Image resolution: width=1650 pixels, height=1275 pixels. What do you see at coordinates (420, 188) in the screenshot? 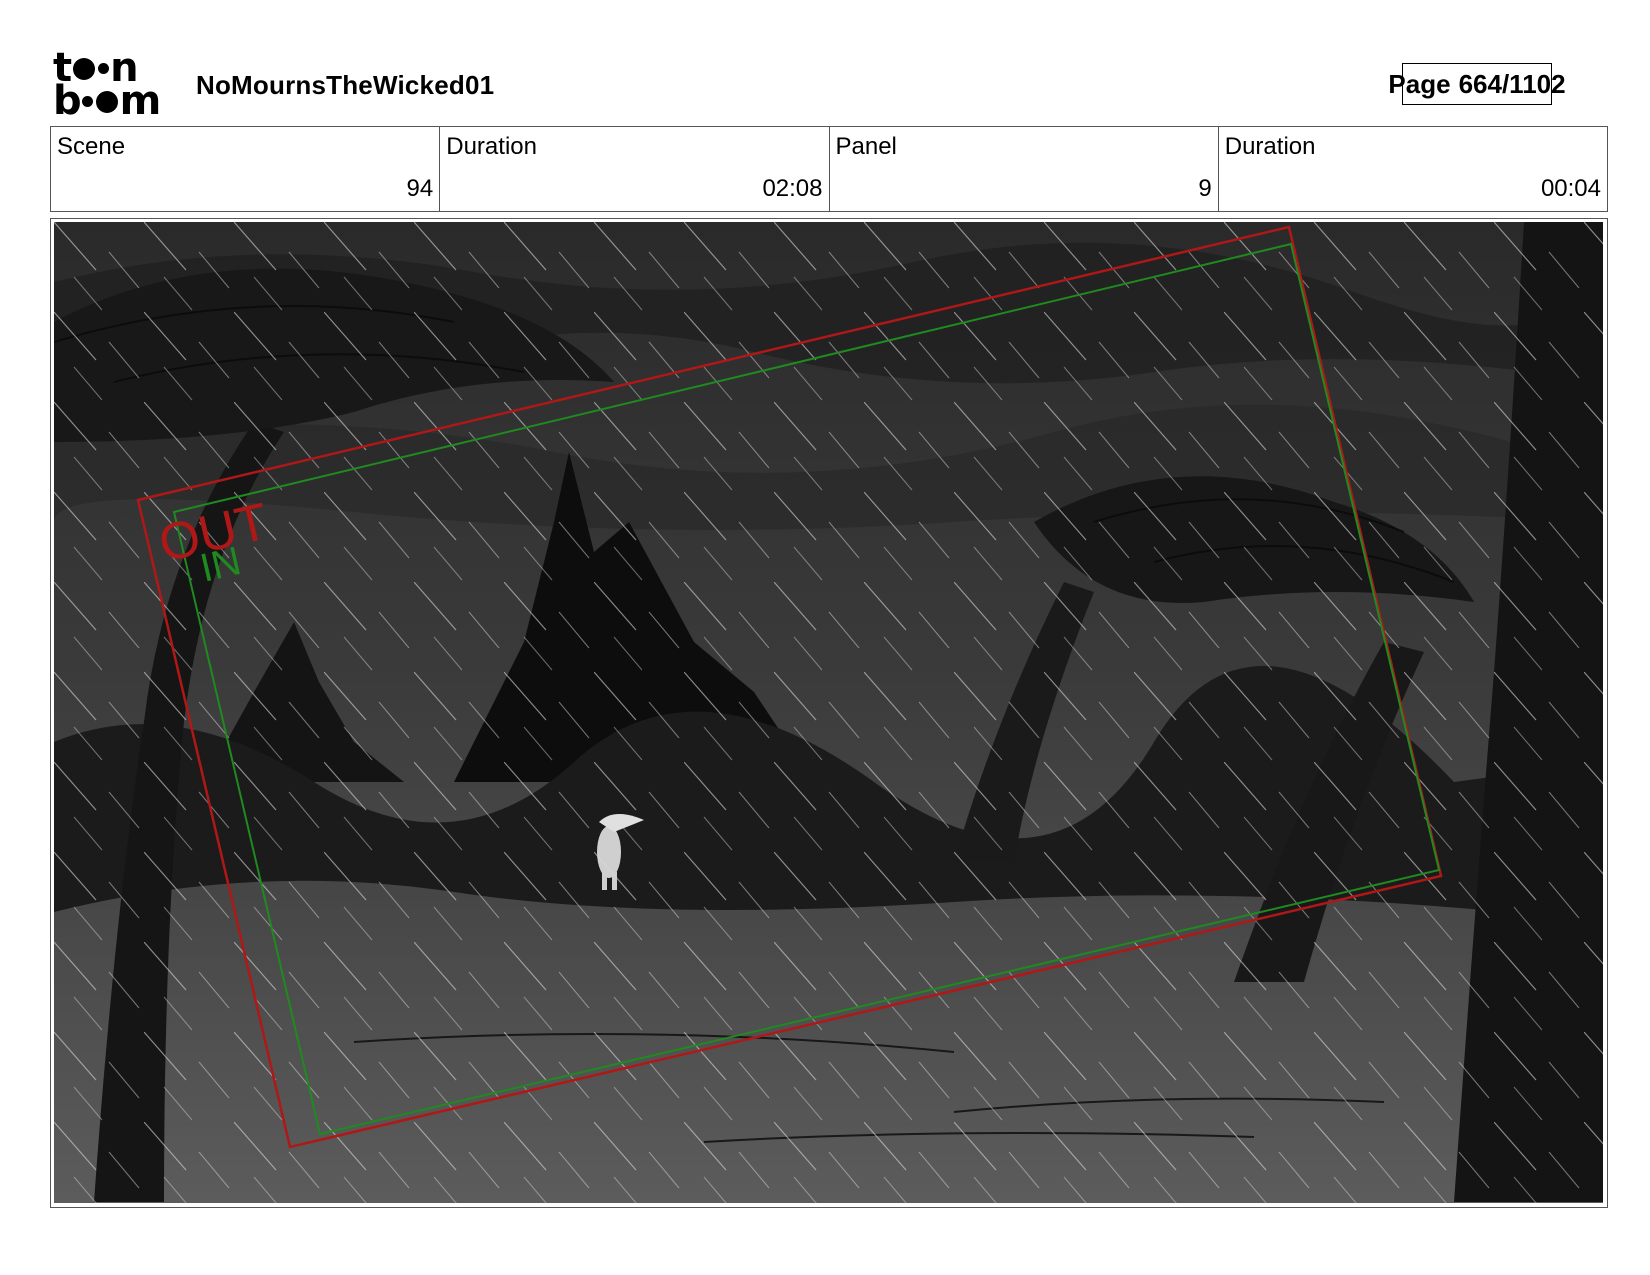
I see `scene-value: 94` at bounding box center [420, 188].